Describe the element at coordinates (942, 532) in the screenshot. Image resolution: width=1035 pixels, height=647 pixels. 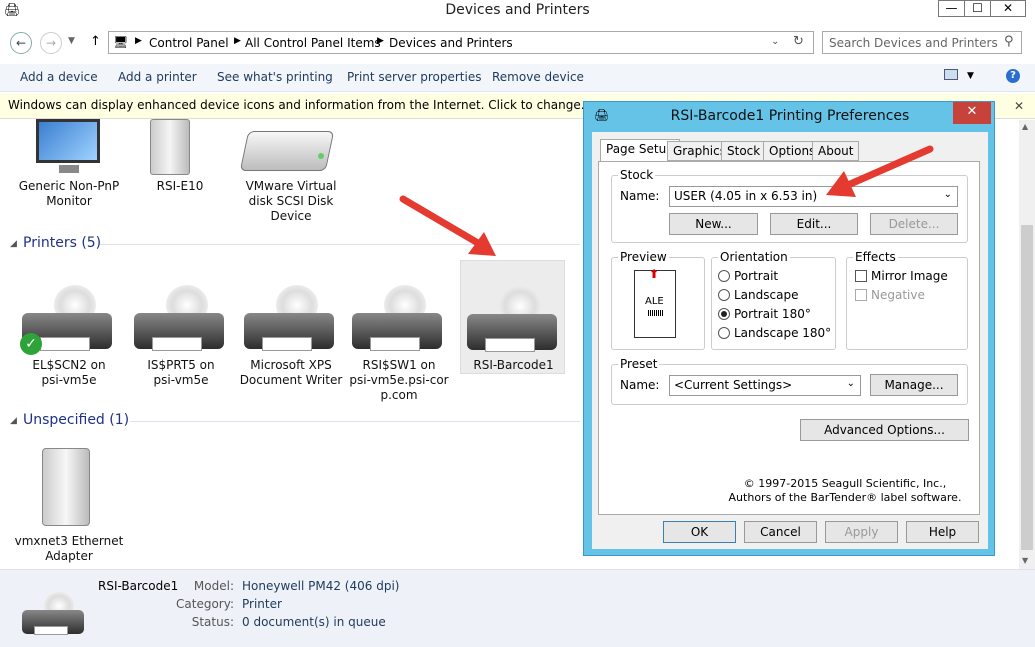
I see `help-button: Help` at that location.